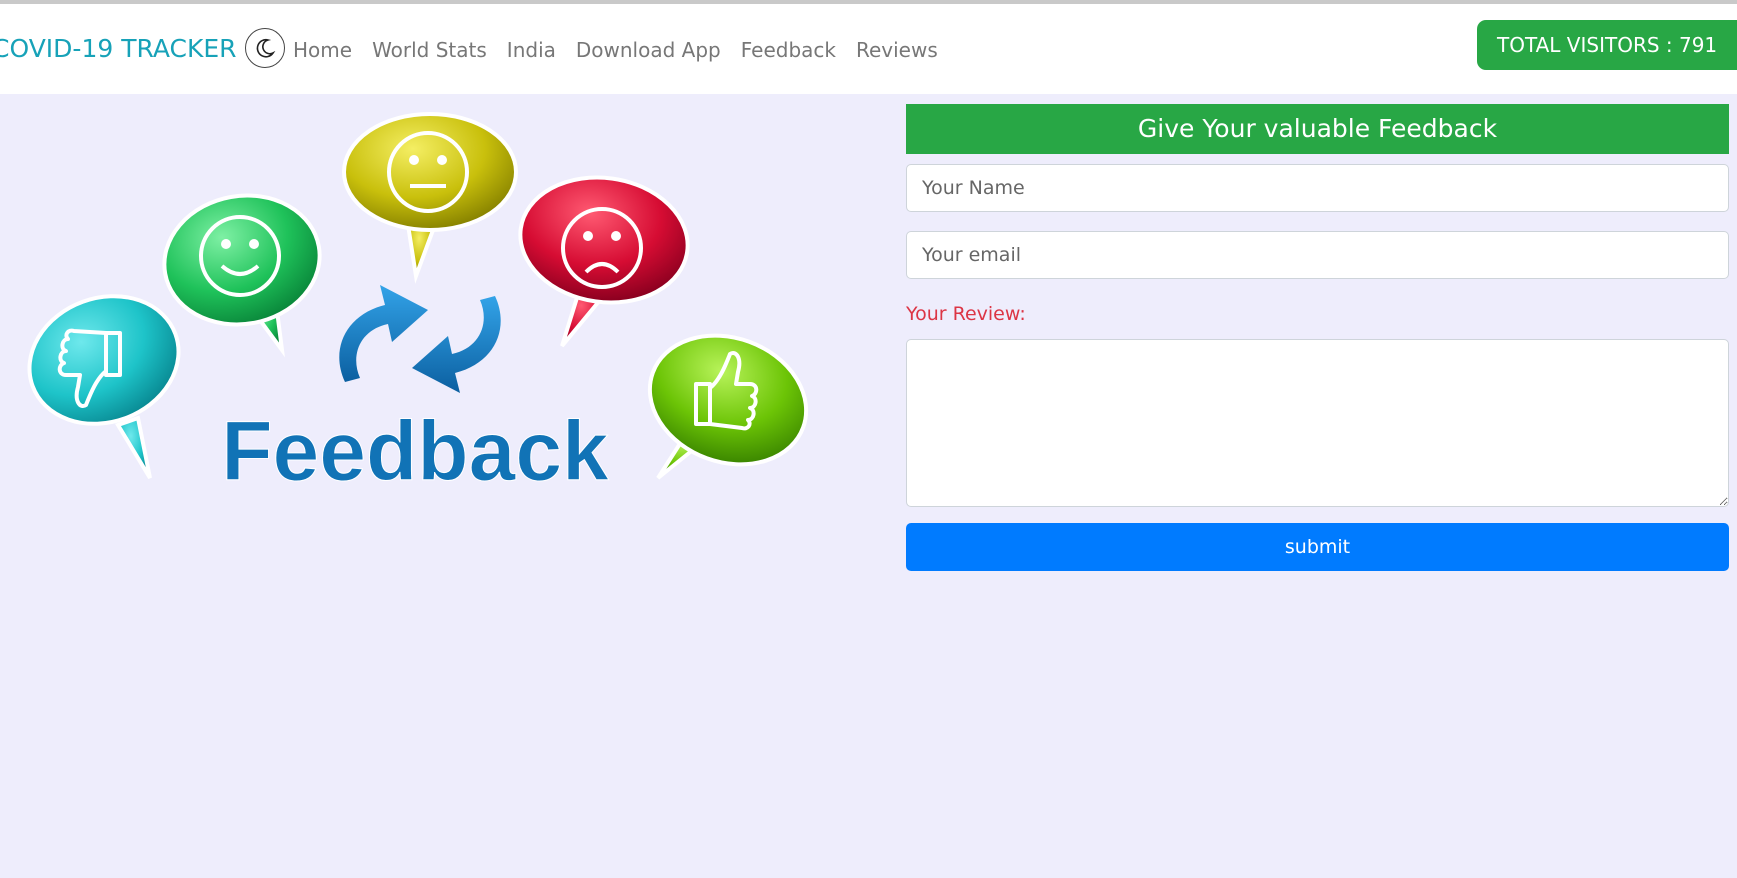 This screenshot has height=878, width=1737. Describe the element at coordinates (1317, 255) in the screenshot. I see `email-field` at that location.